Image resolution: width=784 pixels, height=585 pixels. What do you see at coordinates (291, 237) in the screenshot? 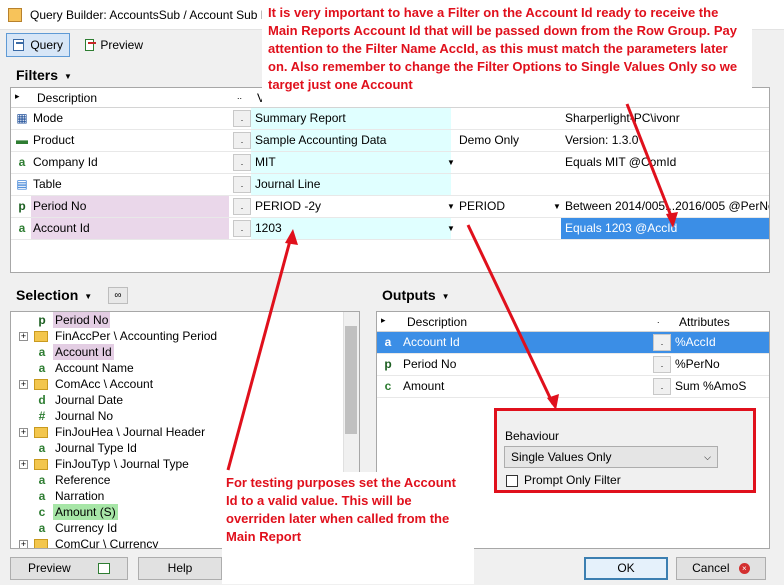
I see `arrowhead-value` at bounding box center [291, 237].